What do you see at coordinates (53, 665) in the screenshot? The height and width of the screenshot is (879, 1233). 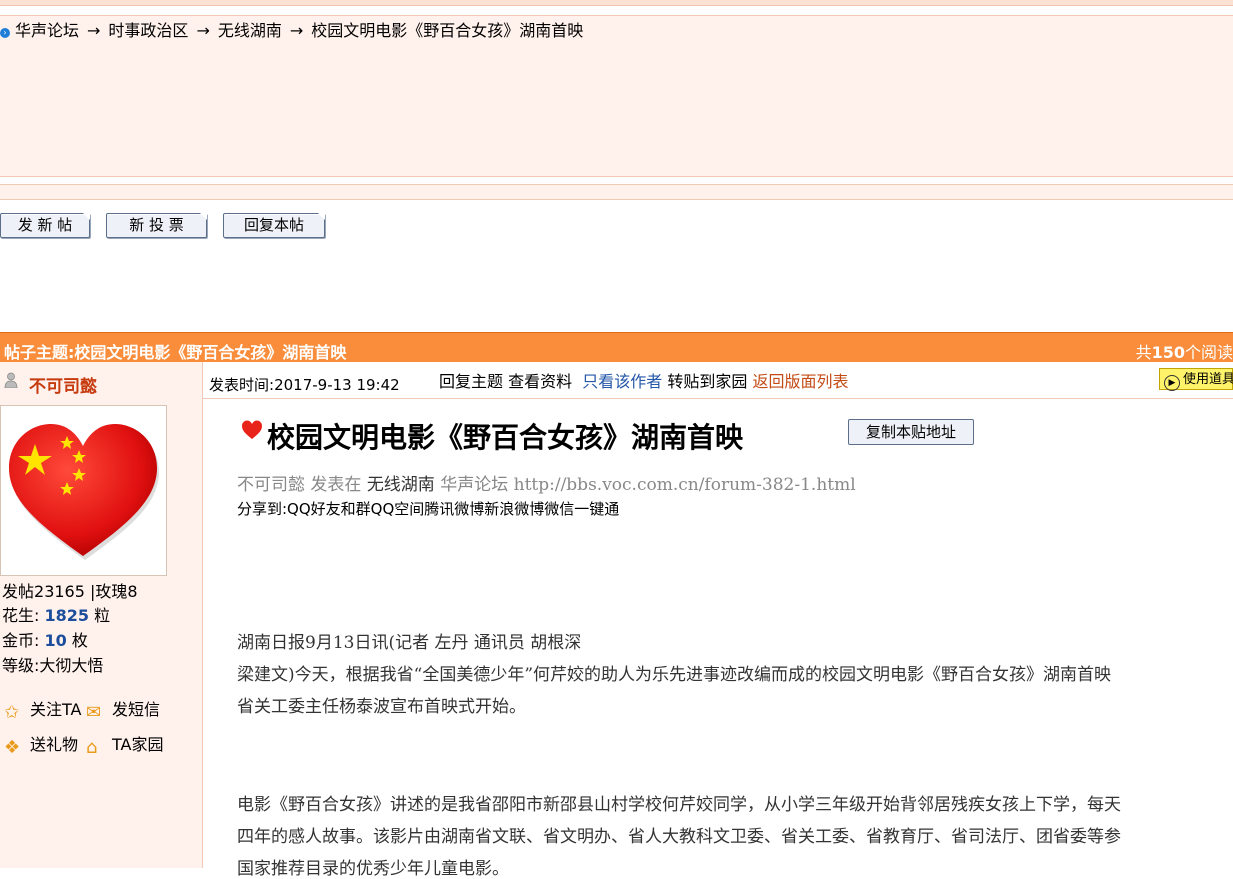 I see `user-level: 等级:大彻大悟` at bounding box center [53, 665].